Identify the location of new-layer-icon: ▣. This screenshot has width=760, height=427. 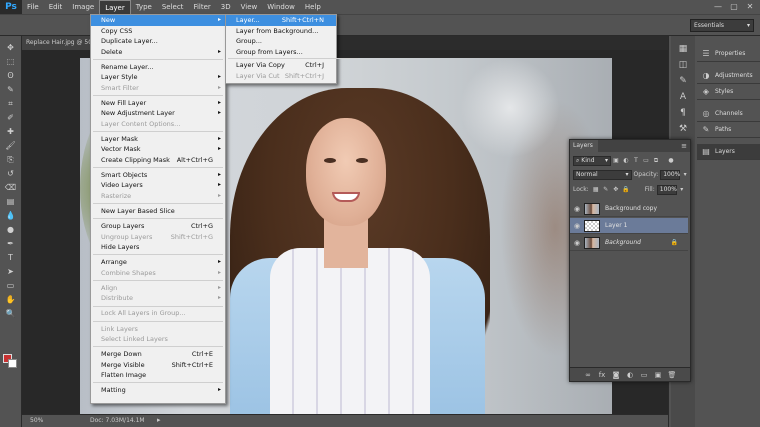
(658, 375).